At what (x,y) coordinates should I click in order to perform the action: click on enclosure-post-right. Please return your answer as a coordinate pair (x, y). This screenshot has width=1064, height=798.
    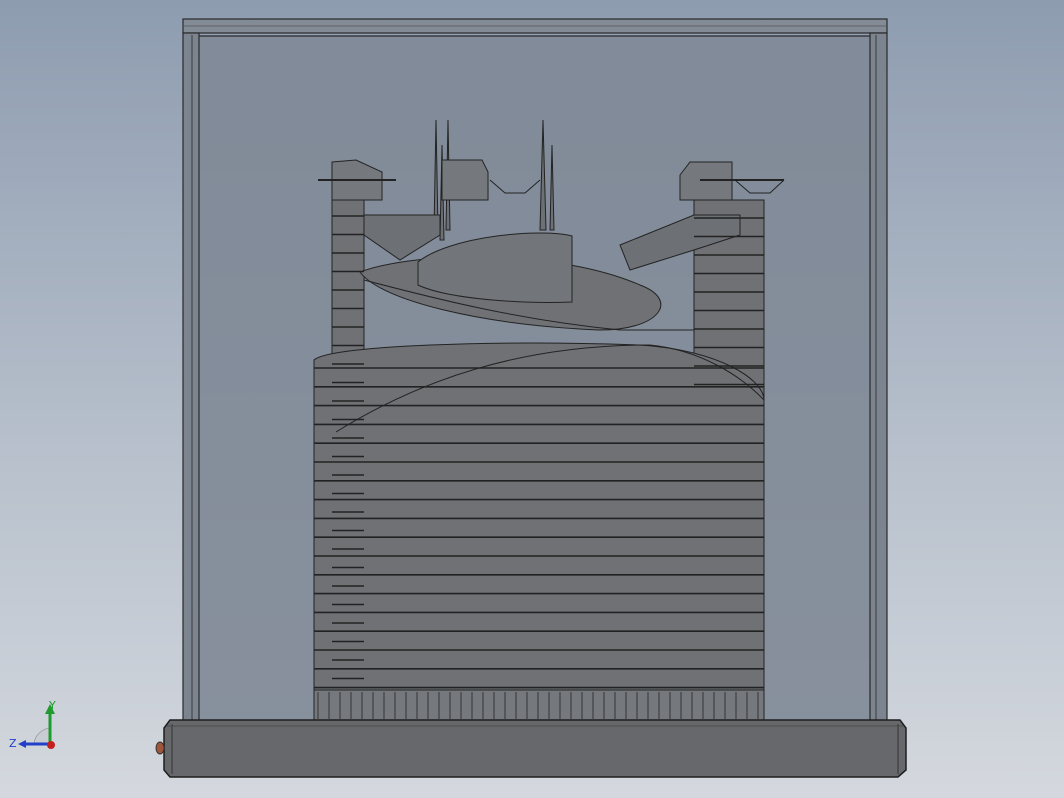
    Looking at the image, I should click on (878, 378).